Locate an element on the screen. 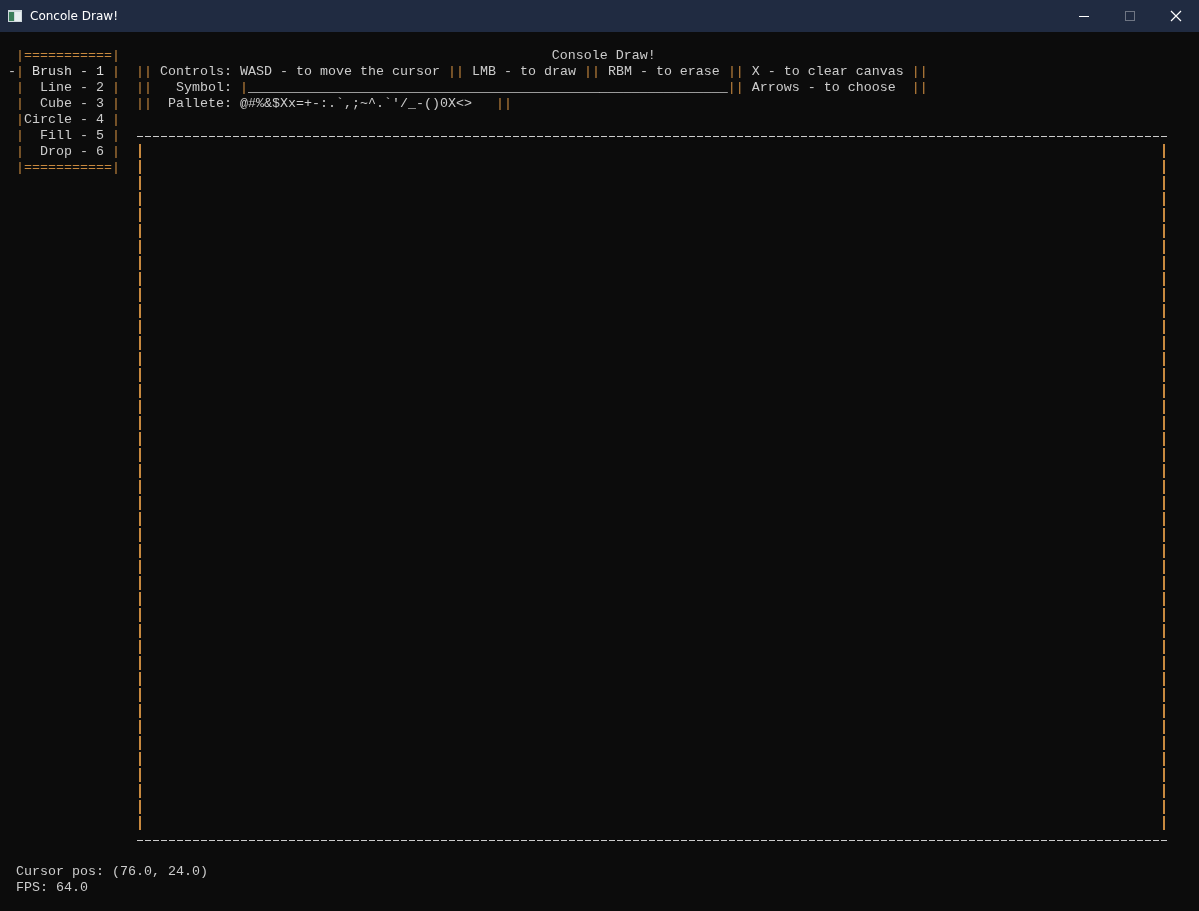 The height and width of the screenshot is (911, 1199). app-heading: Console Draw! is located at coordinates (603, 56).